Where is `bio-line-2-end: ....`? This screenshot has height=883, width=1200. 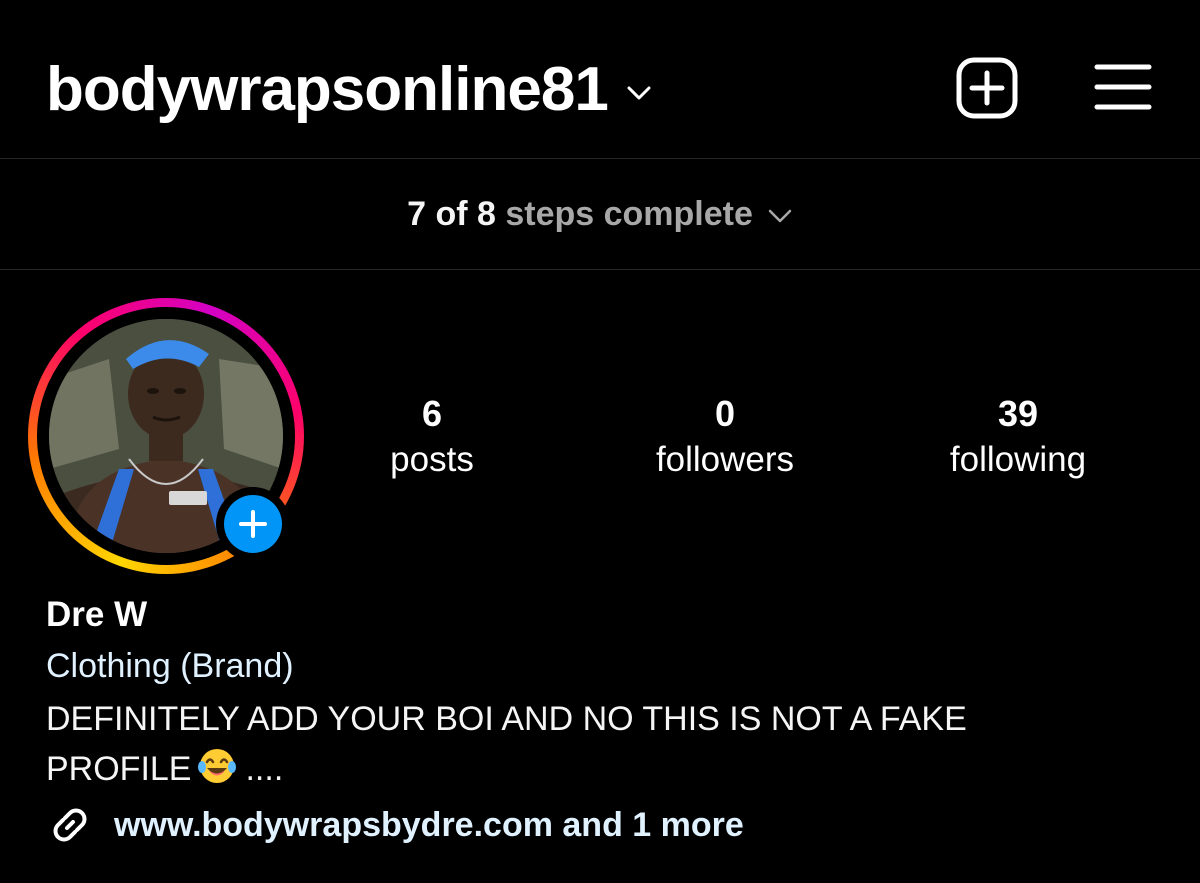 bio-line-2-end: .... is located at coordinates (264, 769).